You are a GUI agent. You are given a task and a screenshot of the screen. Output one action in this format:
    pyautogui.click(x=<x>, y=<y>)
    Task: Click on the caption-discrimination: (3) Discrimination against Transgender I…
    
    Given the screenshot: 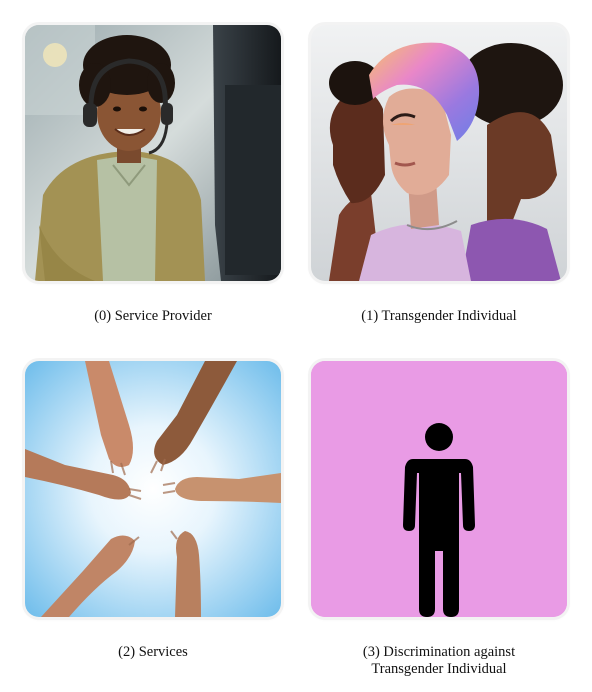 What is the action you would take?
    pyautogui.click(x=439, y=661)
    